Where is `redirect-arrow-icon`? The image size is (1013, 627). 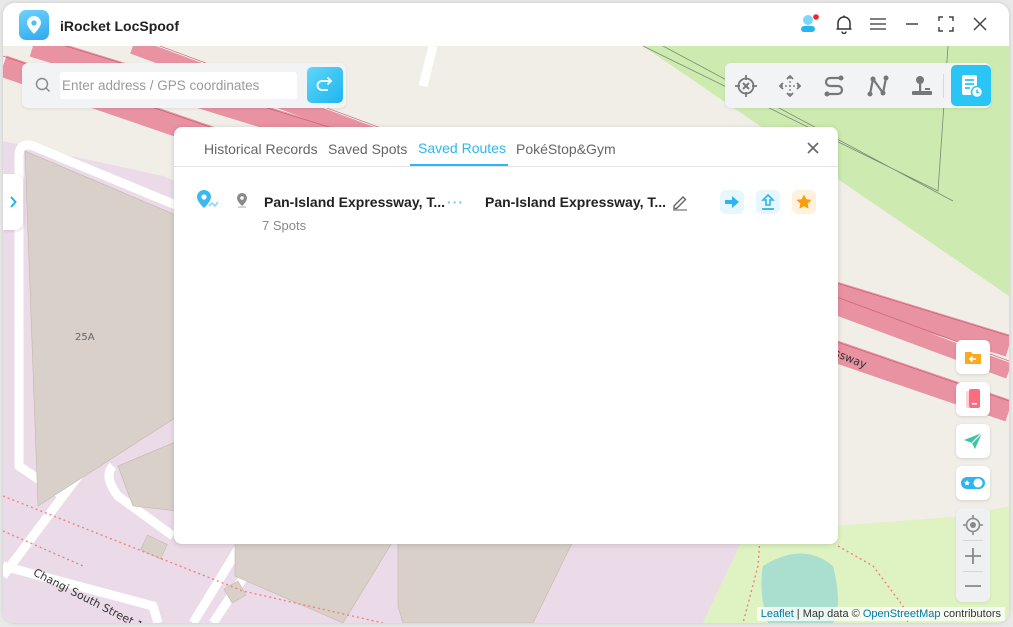
redirect-arrow-icon is located at coordinates (324, 83).